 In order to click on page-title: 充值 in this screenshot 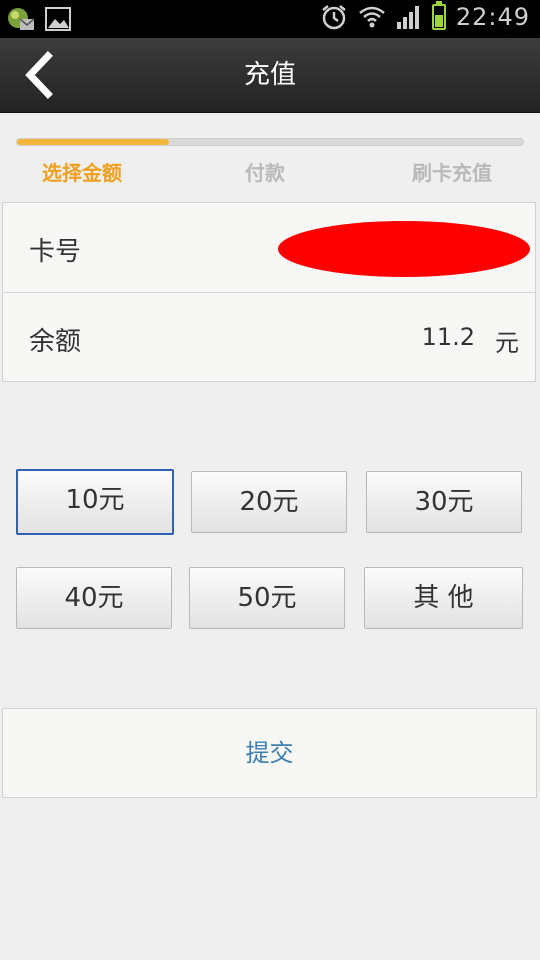, I will do `click(269, 75)`.